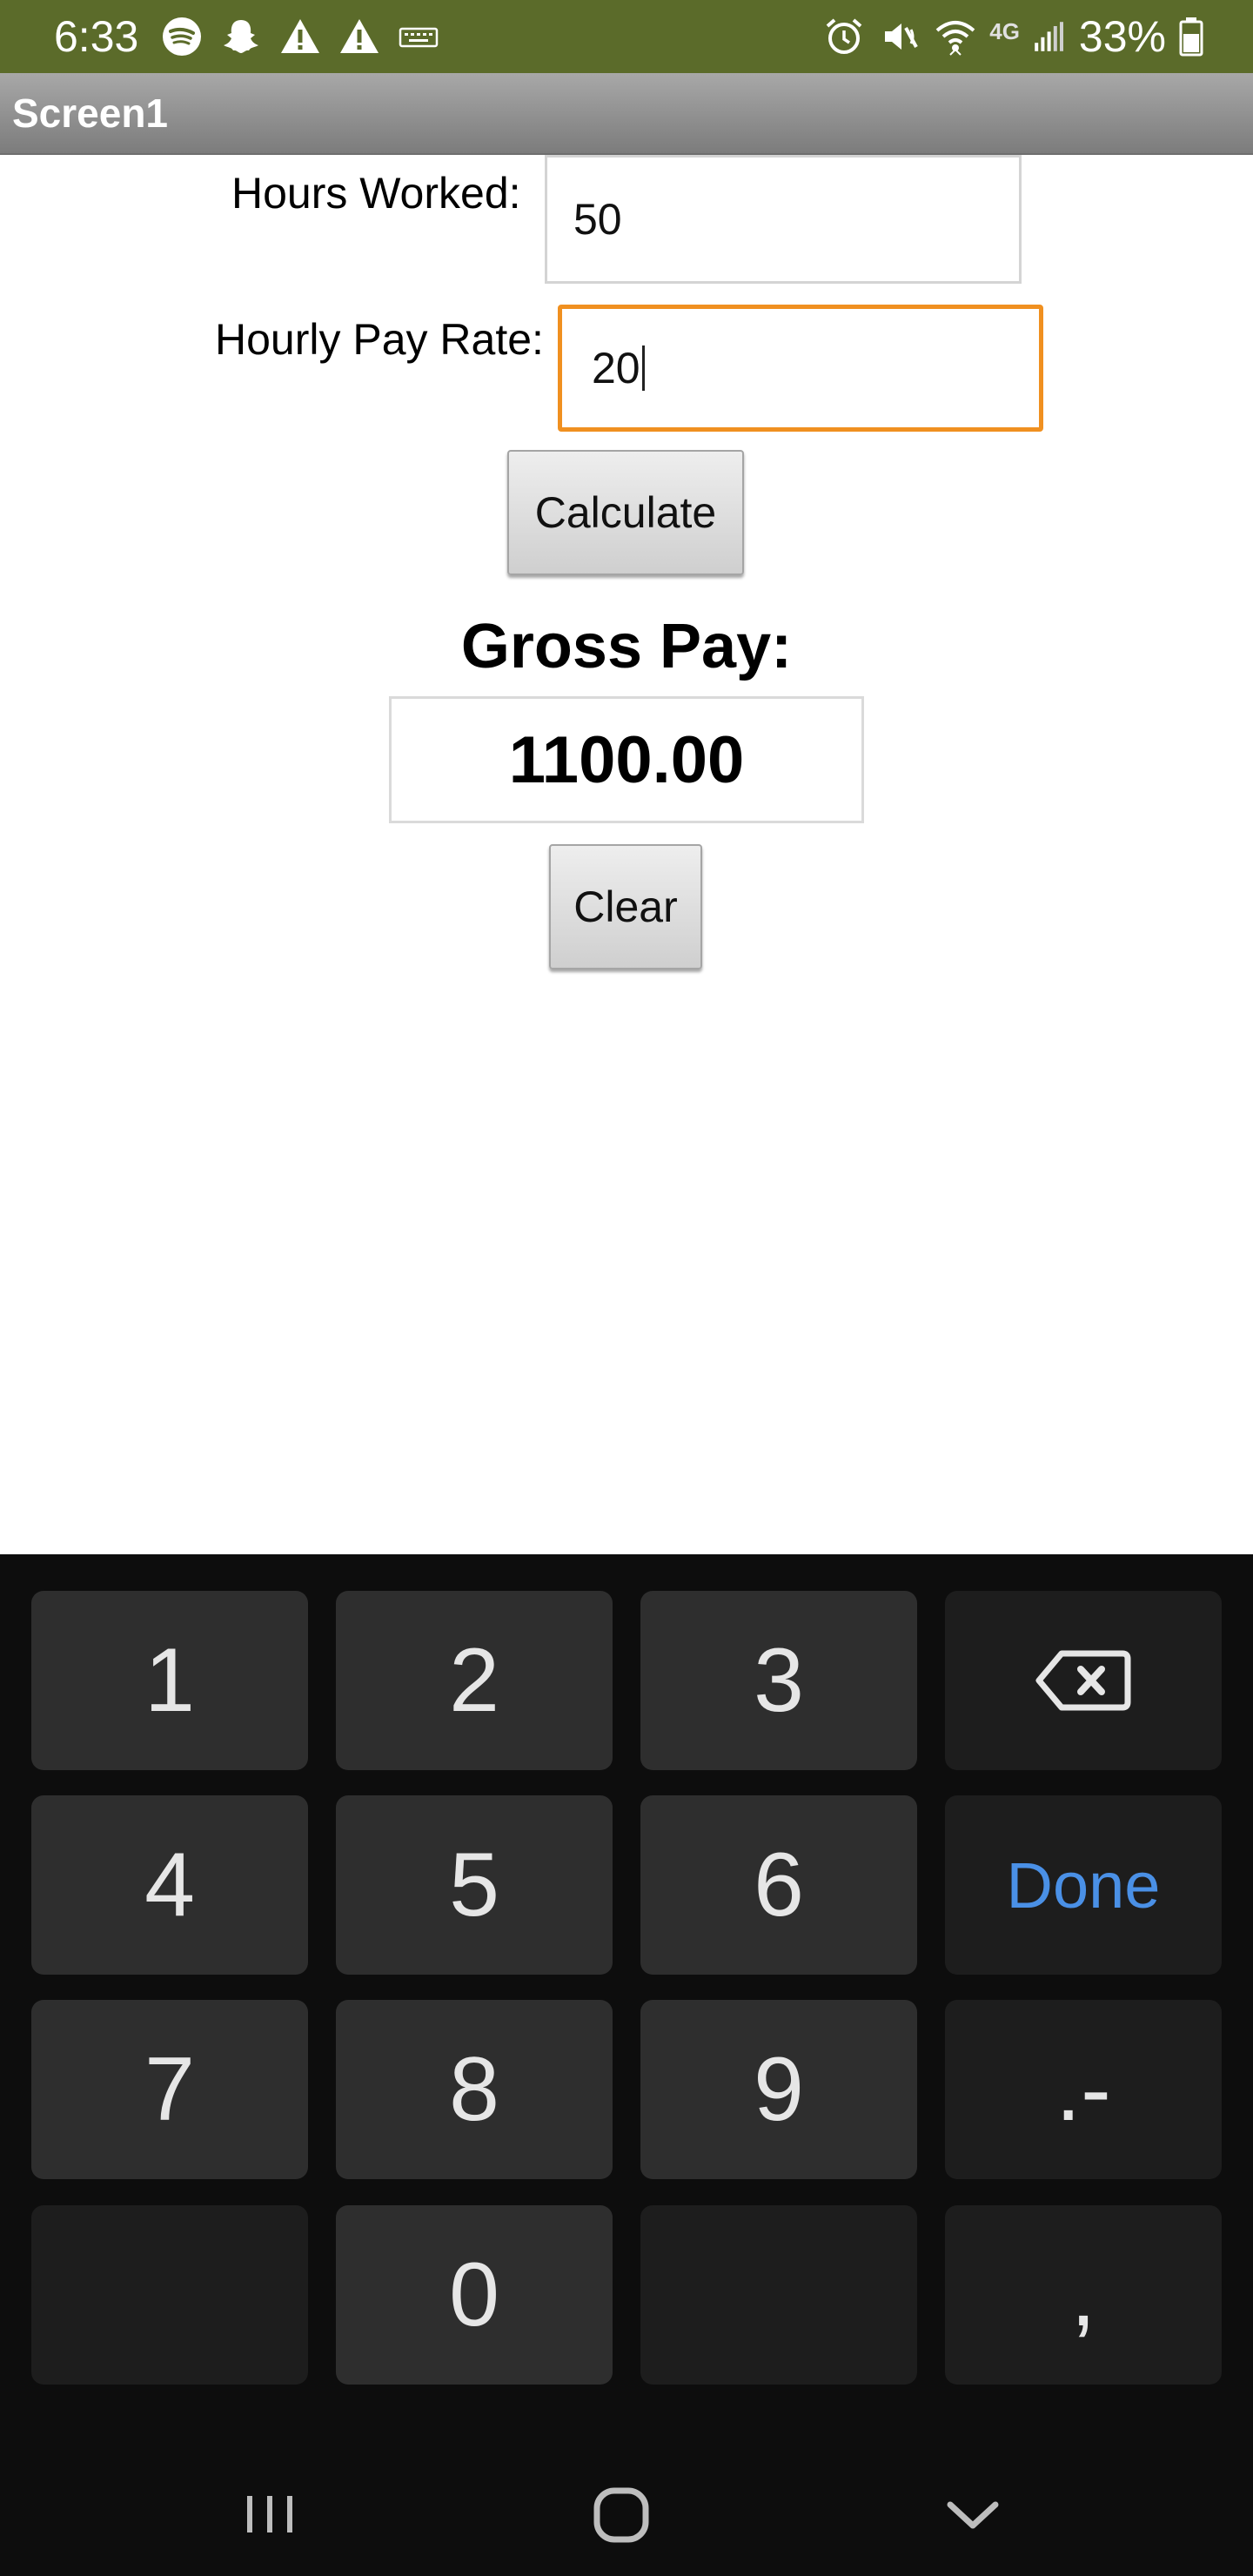 This screenshot has width=1253, height=2576. I want to click on key-4: 4, so click(169, 1885).